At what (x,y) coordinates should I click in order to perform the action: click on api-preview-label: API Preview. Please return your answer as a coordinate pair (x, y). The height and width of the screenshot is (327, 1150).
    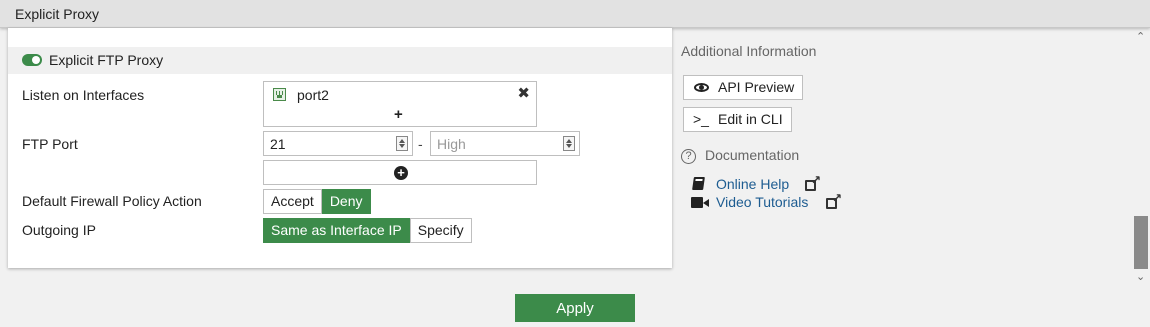
    Looking at the image, I should click on (756, 87).